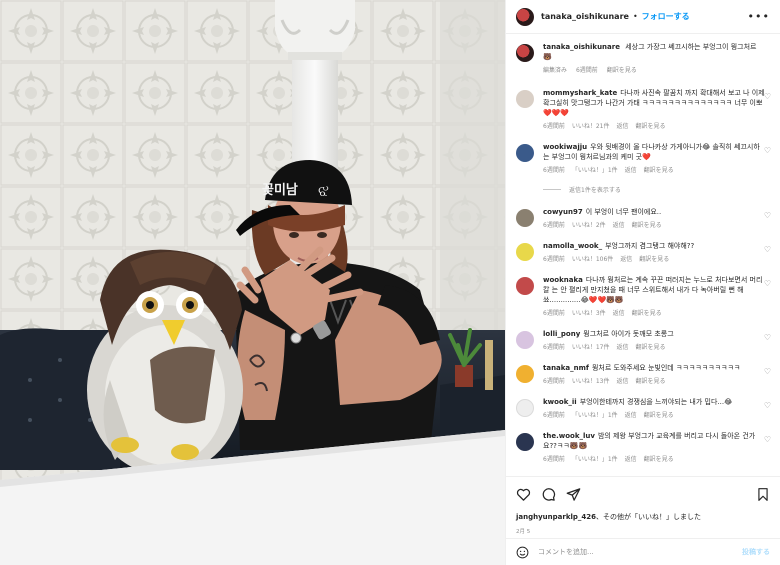  What do you see at coordinates (587, 70) in the screenshot?
I see `caption-time: 6週間前` at bounding box center [587, 70].